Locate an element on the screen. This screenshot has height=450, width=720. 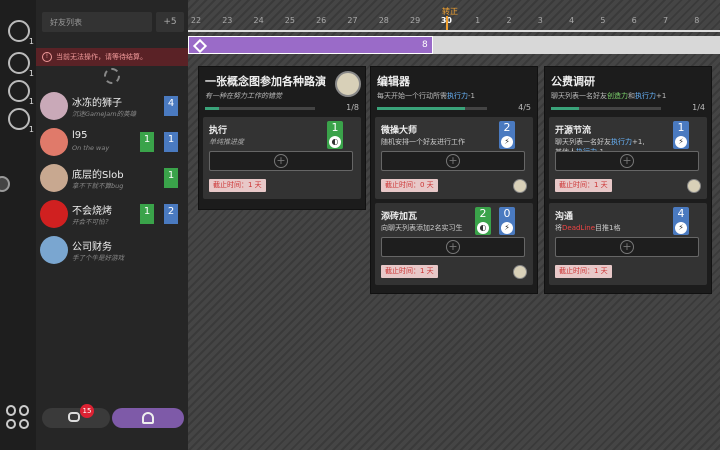
friend-name: 冰冻的狮子 is located at coordinates (97, 103).